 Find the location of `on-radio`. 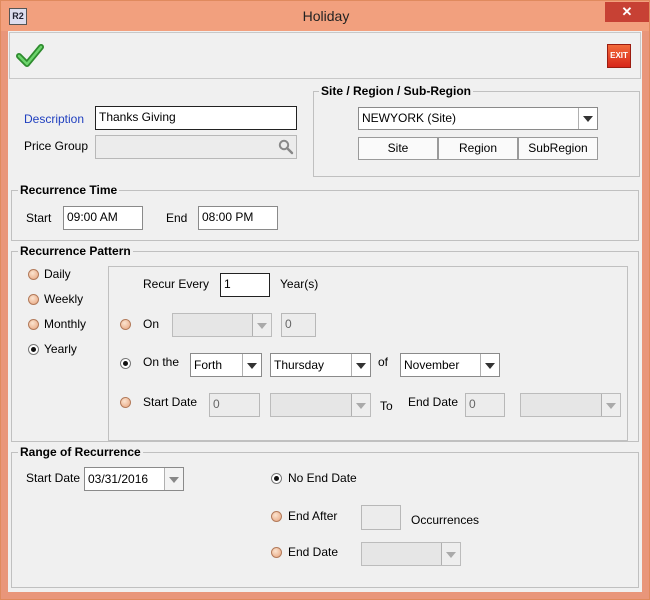

on-radio is located at coordinates (125, 324).